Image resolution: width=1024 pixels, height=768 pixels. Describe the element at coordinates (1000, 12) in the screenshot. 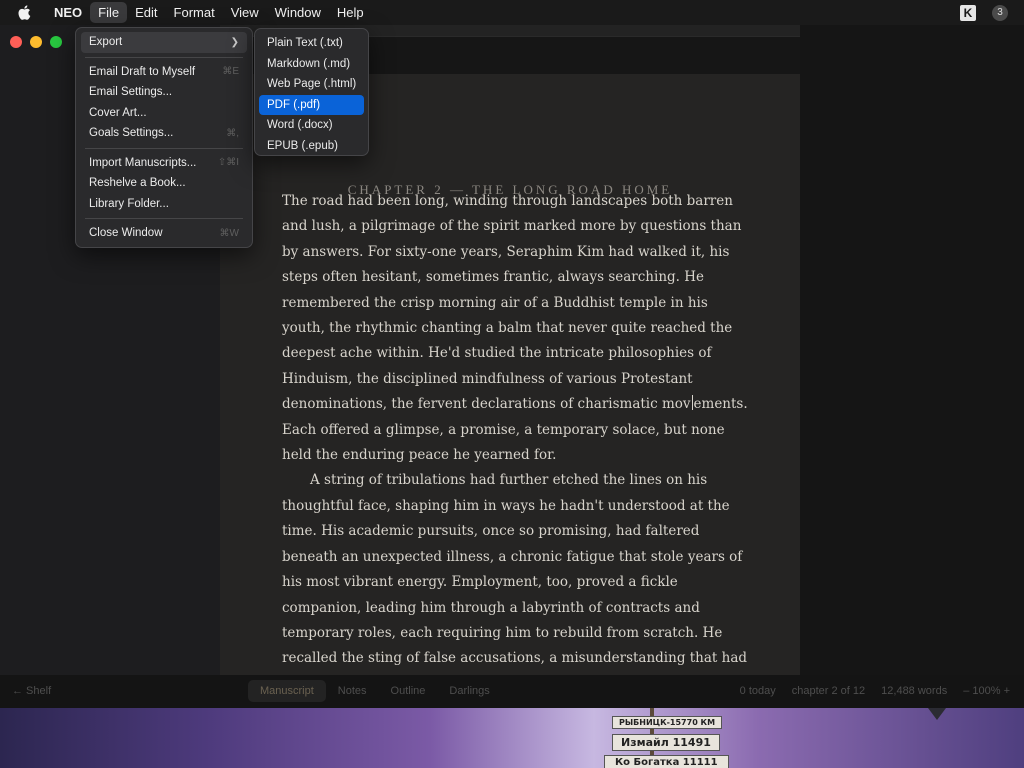

I see `notification-badge: 3` at that location.